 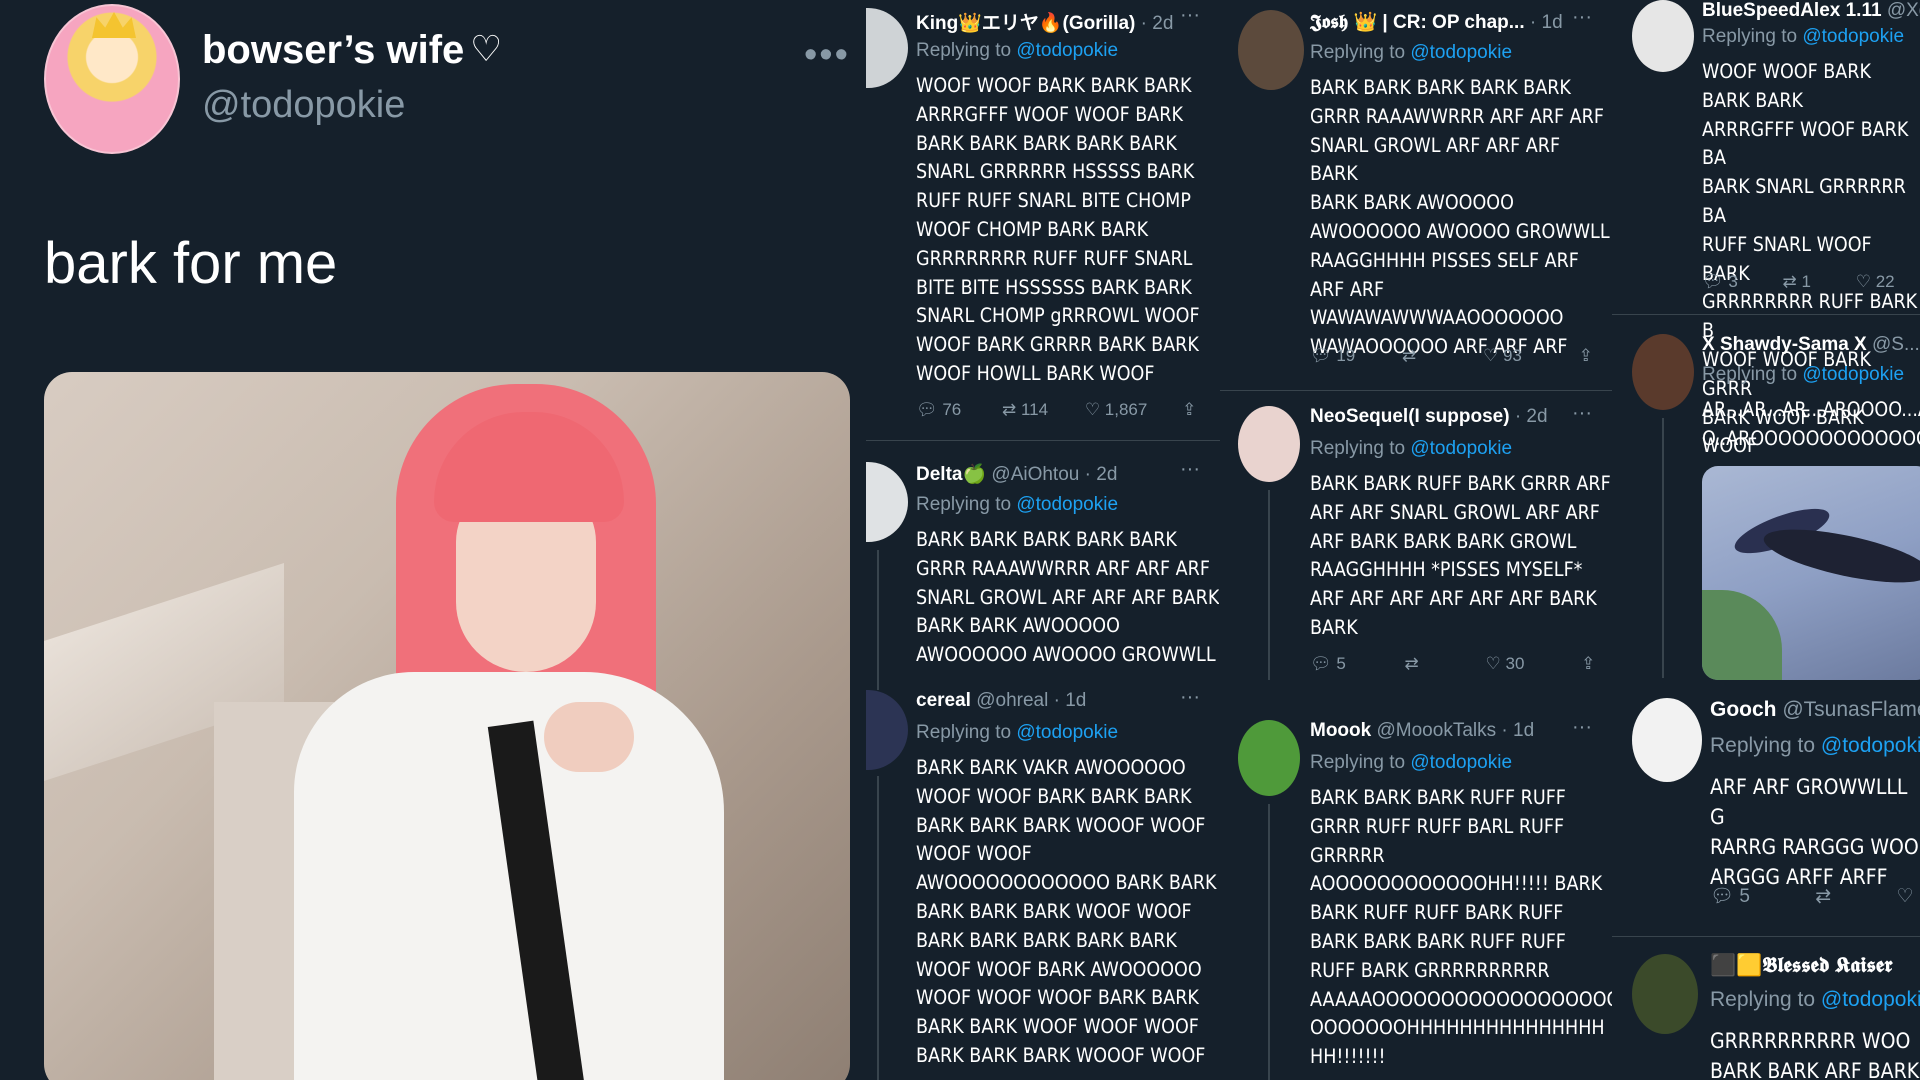 I want to click on reply-handle: @AiOhtou, so click(x=1035, y=474).